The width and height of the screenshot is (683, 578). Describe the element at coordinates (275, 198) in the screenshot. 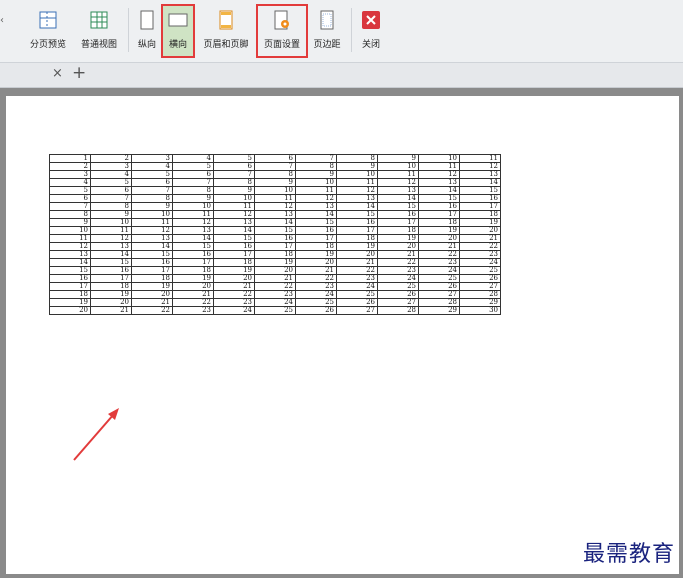

I see `table-row: 6 7 8 9 10 11 12 13 14 15 16` at that location.